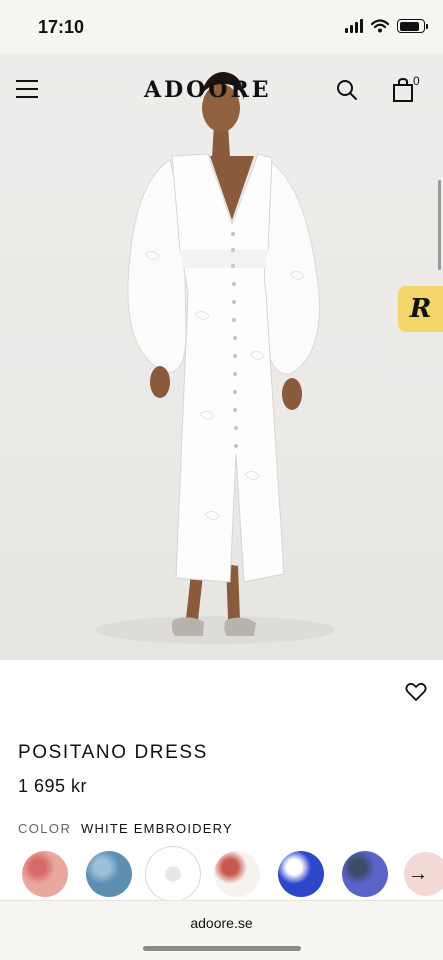 This screenshot has width=443, height=960. I want to click on url-text: adoore.se, so click(221, 923).